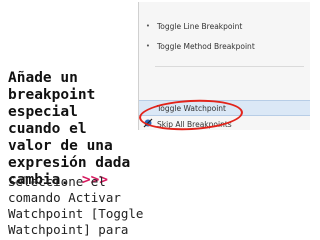 This screenshot has width=320, height=240. Describe the element at coordinates (229, 66) in the screenshot. I see `menu-separator` at that location.